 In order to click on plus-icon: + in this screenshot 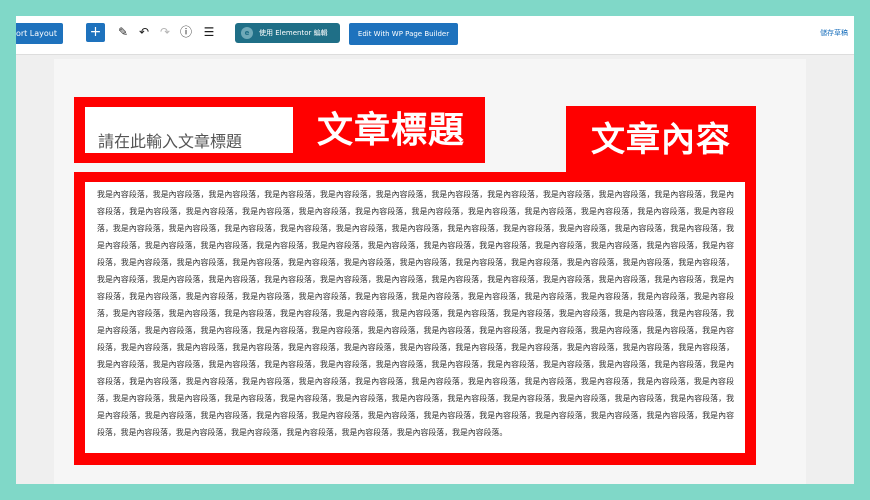, I will do `click(95, 32)`.